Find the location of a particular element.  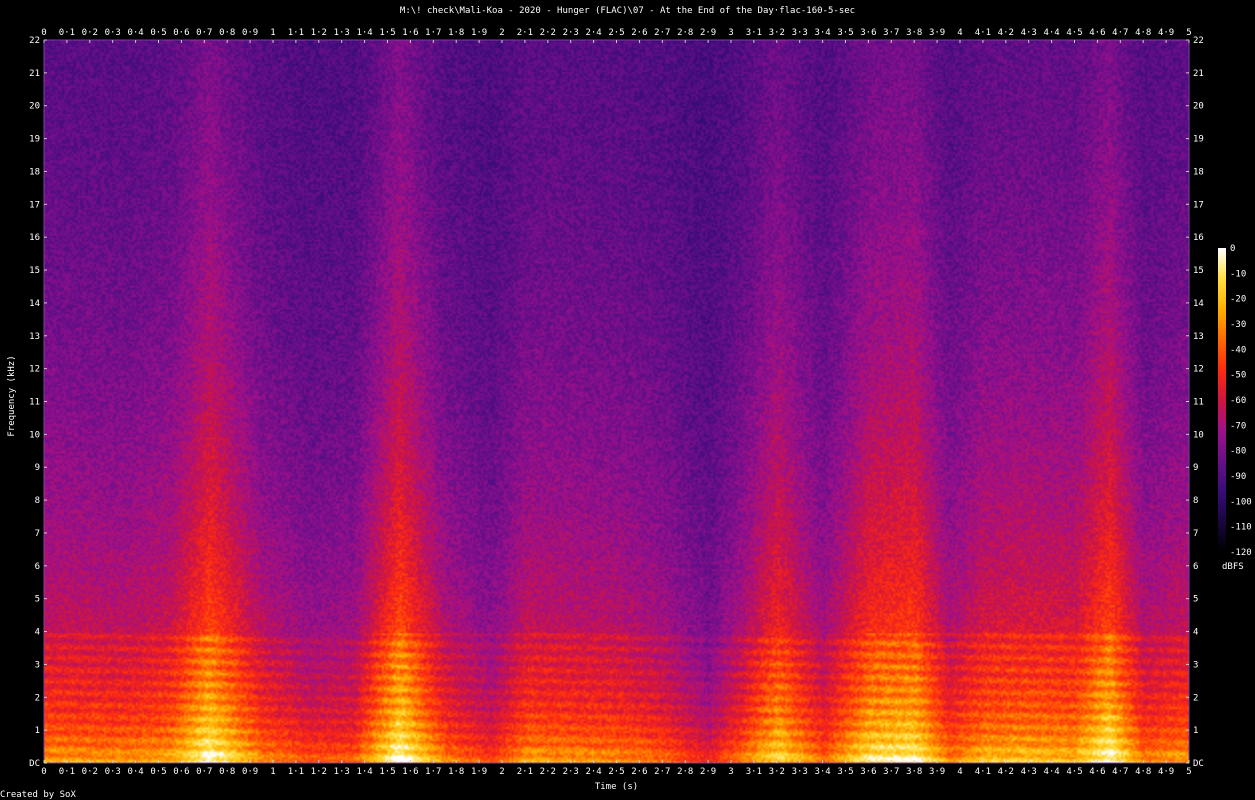

x-tick-label-top: 0·7 is located at coordinates (204, 33).